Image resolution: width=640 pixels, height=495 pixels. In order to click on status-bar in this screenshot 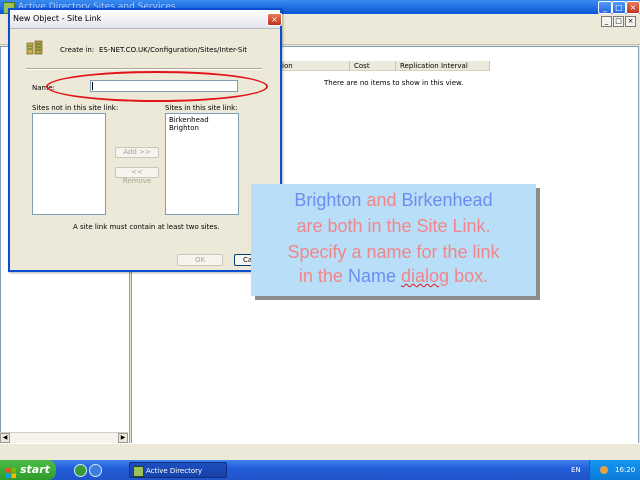, I will do `click(320, 452)`.